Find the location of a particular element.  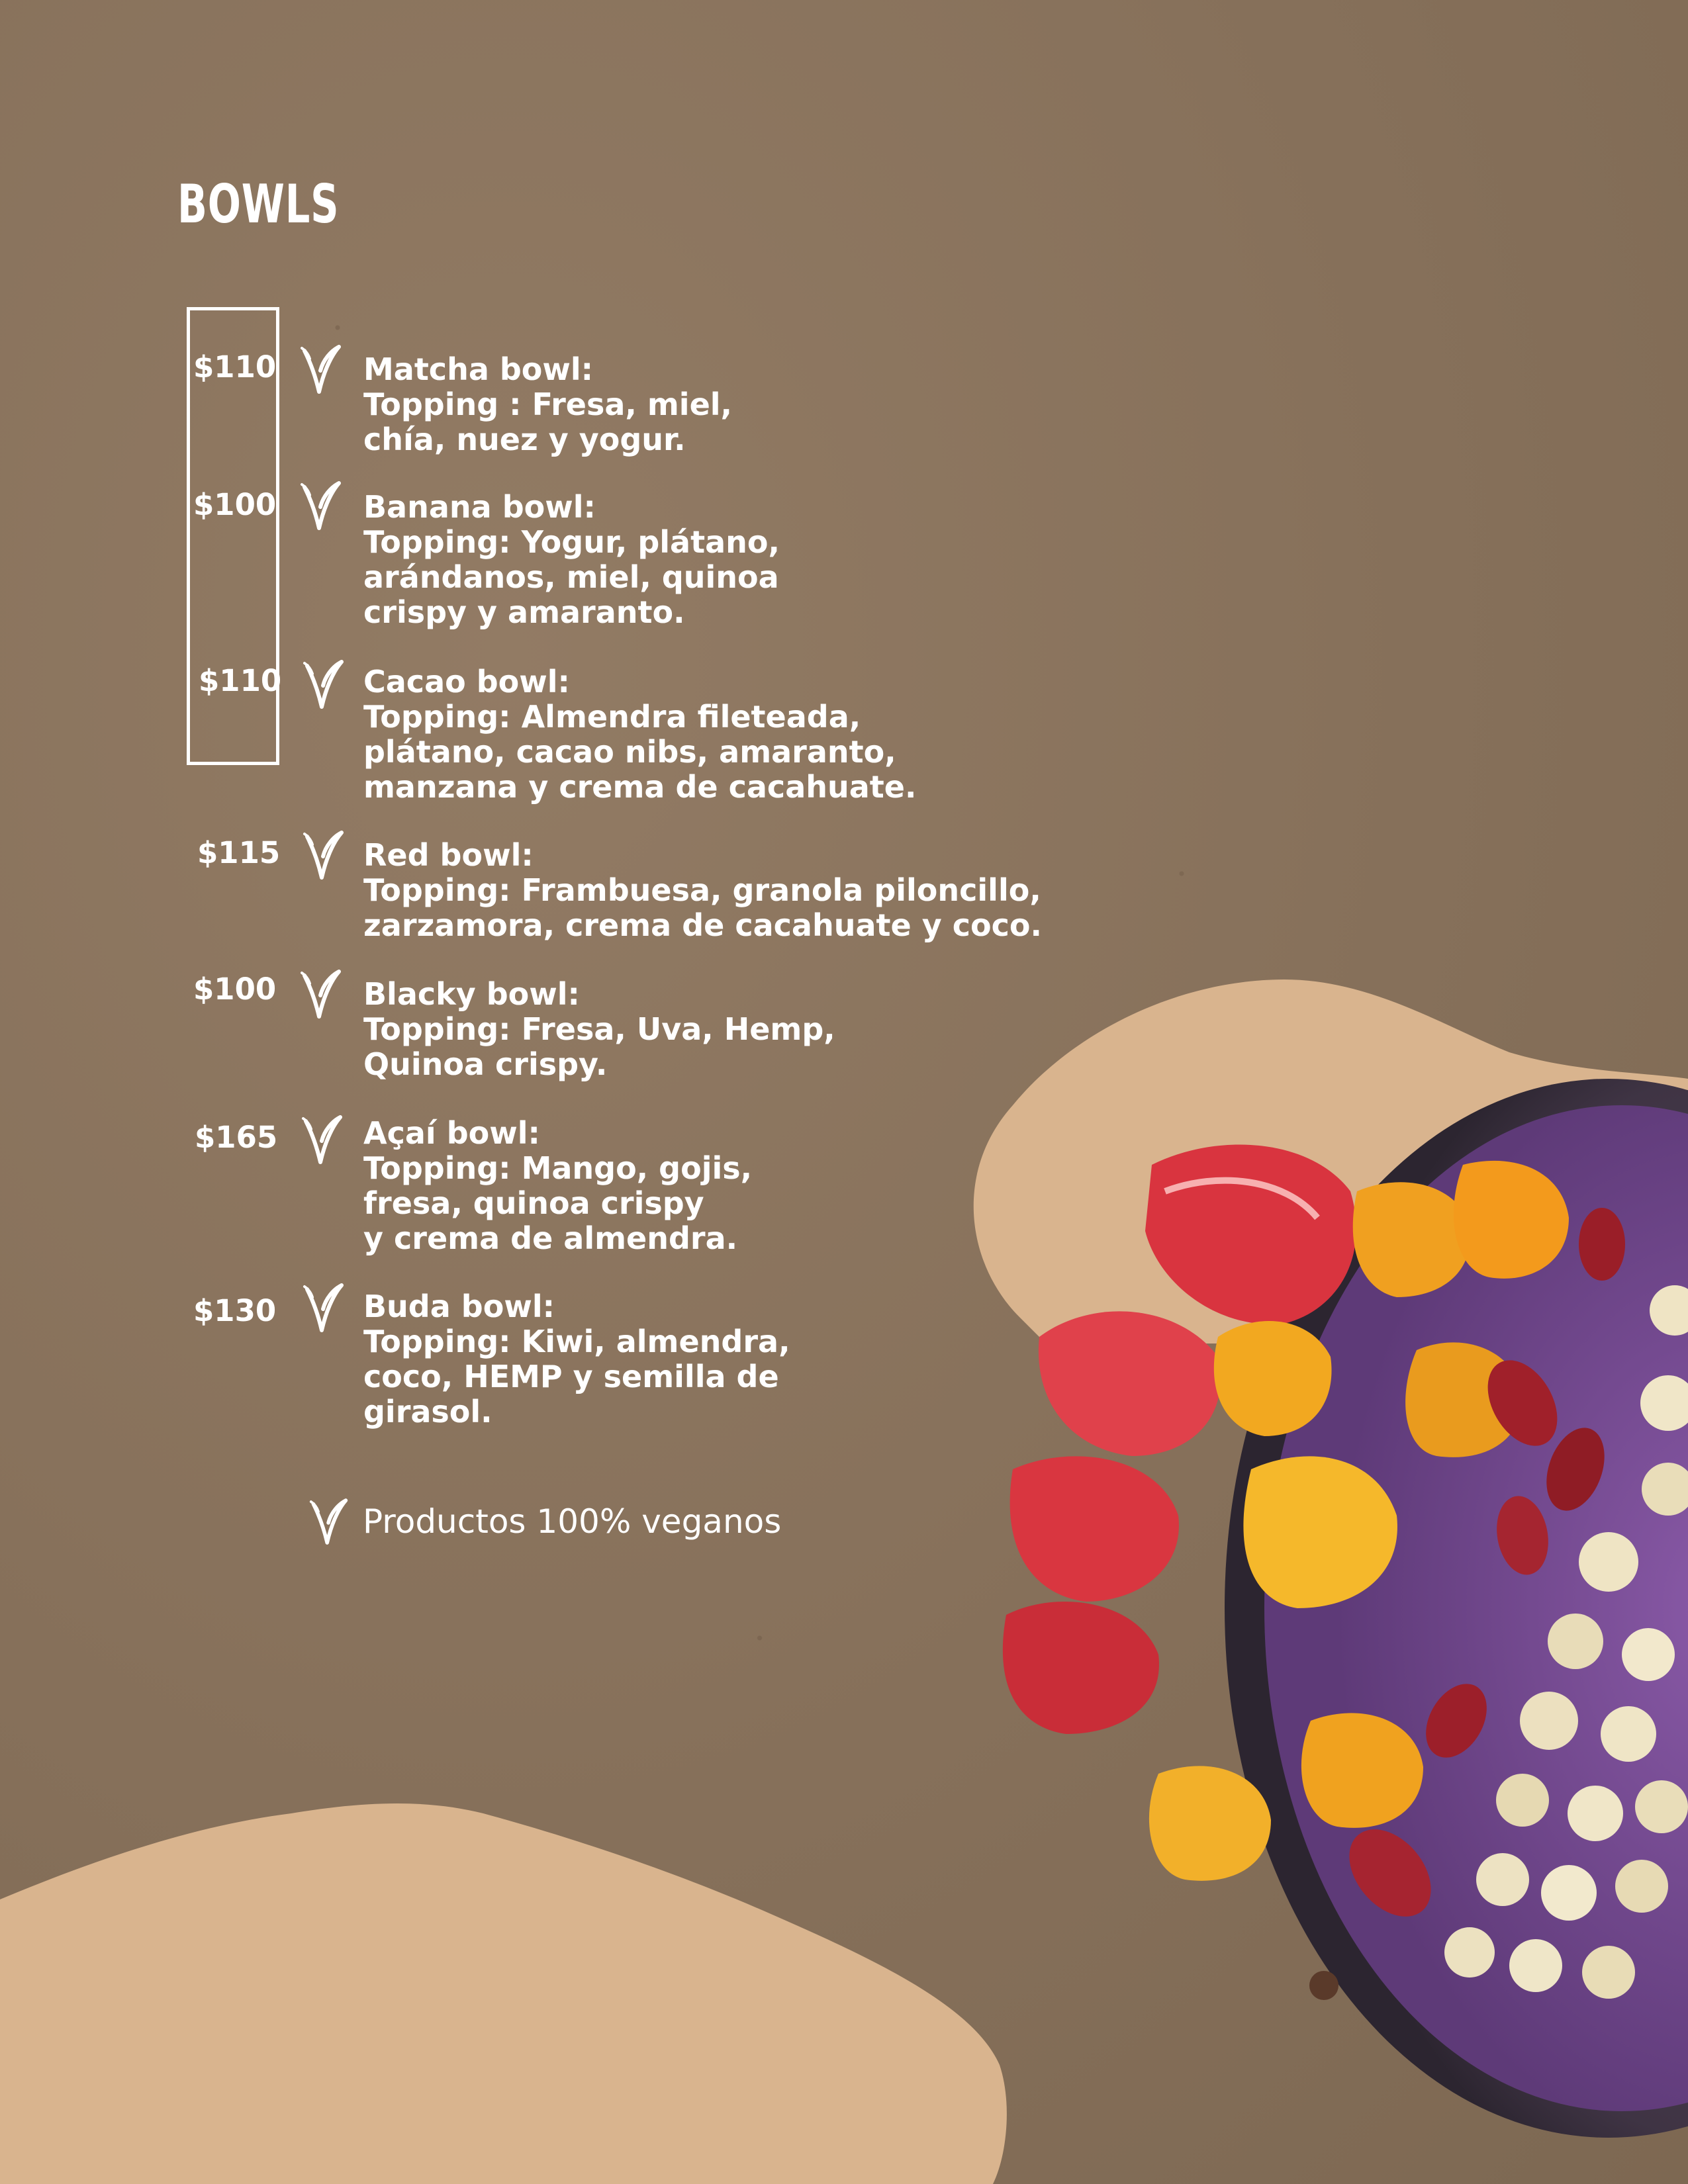

price-red: $115 is located at coordinates (239, 852).